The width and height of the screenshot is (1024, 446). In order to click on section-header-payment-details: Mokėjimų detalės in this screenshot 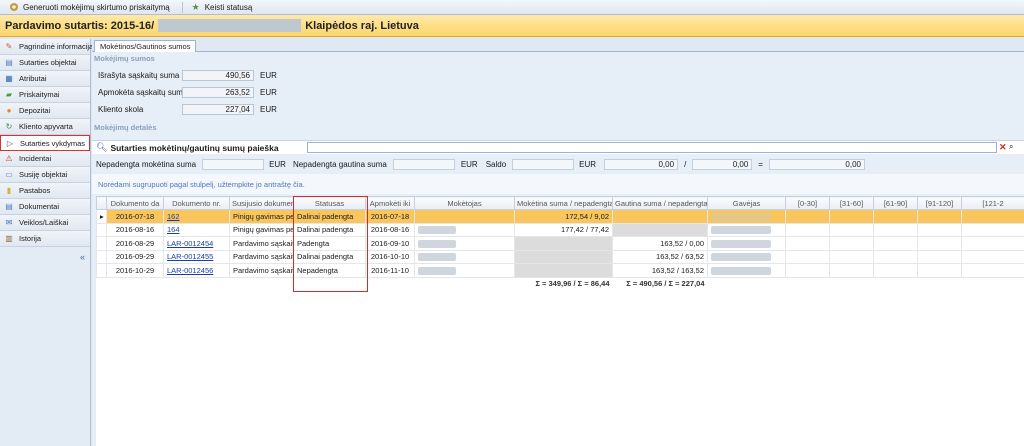, I will do `click(125, 127)`.